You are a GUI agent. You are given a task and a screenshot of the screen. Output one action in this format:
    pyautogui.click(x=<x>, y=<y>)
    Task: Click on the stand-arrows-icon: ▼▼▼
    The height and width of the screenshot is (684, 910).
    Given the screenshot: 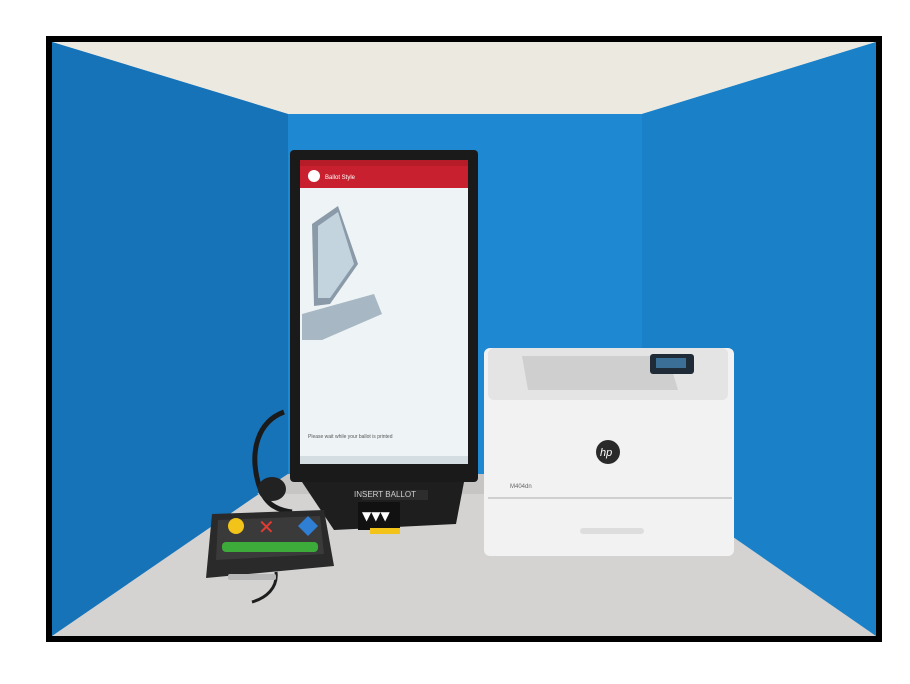 What is the action you would take?
    pyautogui.click(x=376, y=516)
    